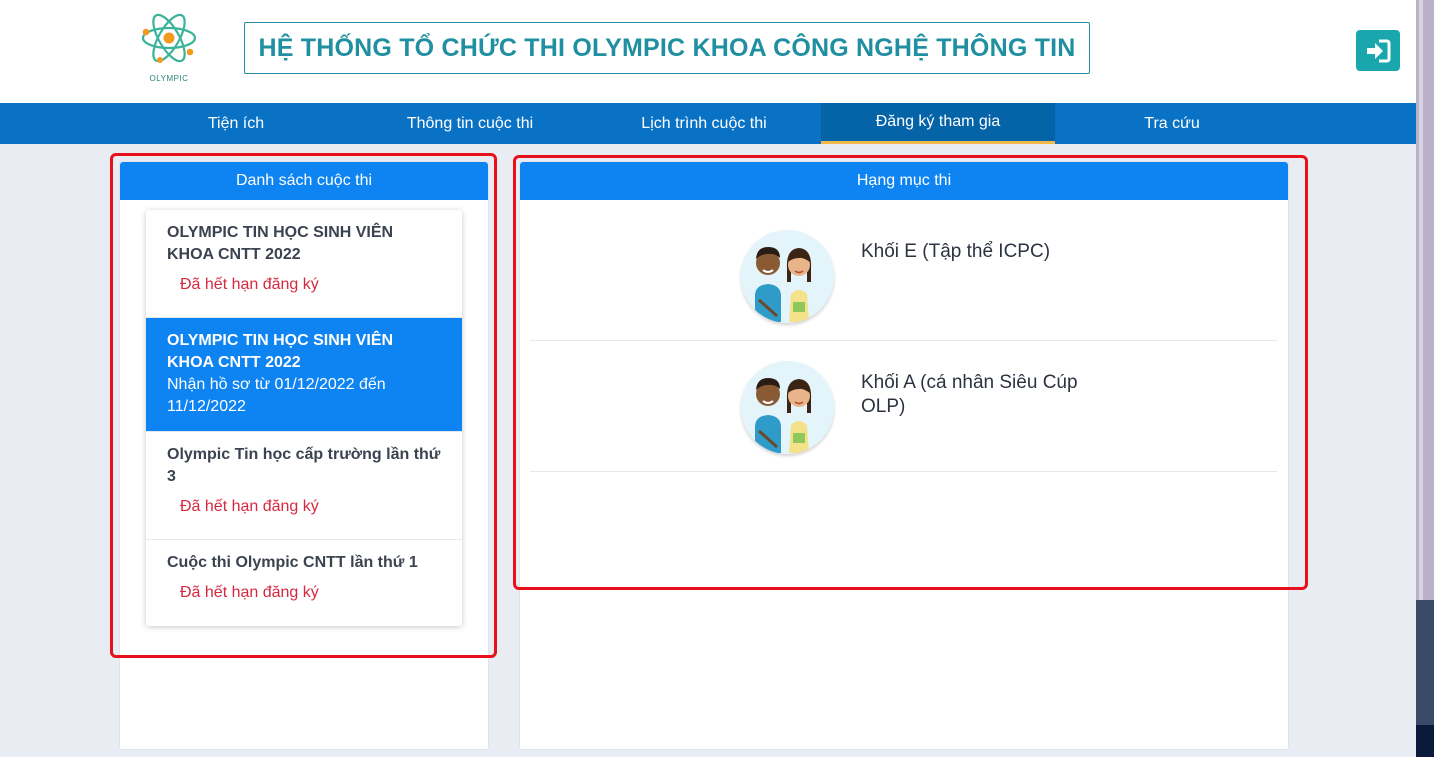 The image size is (1434, 757). Describe the element at coordinates (304, 181) in the screenshot. I see `competition-panel-header: Danh sách cuộc thi` at that location.